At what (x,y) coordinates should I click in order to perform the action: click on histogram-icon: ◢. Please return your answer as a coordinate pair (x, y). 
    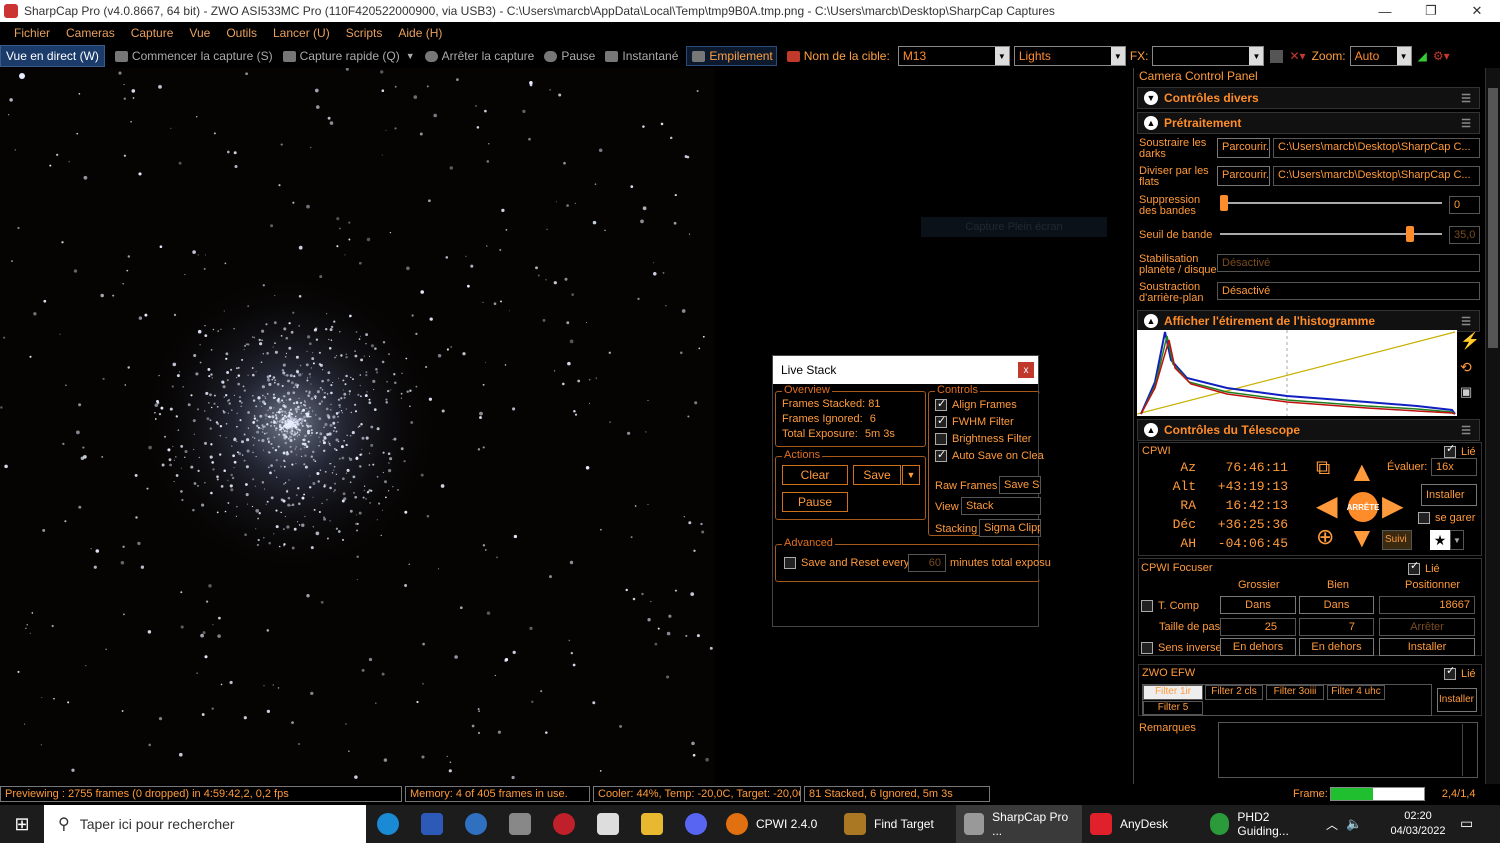
    Looking at the image, I should click on (1422, 56).